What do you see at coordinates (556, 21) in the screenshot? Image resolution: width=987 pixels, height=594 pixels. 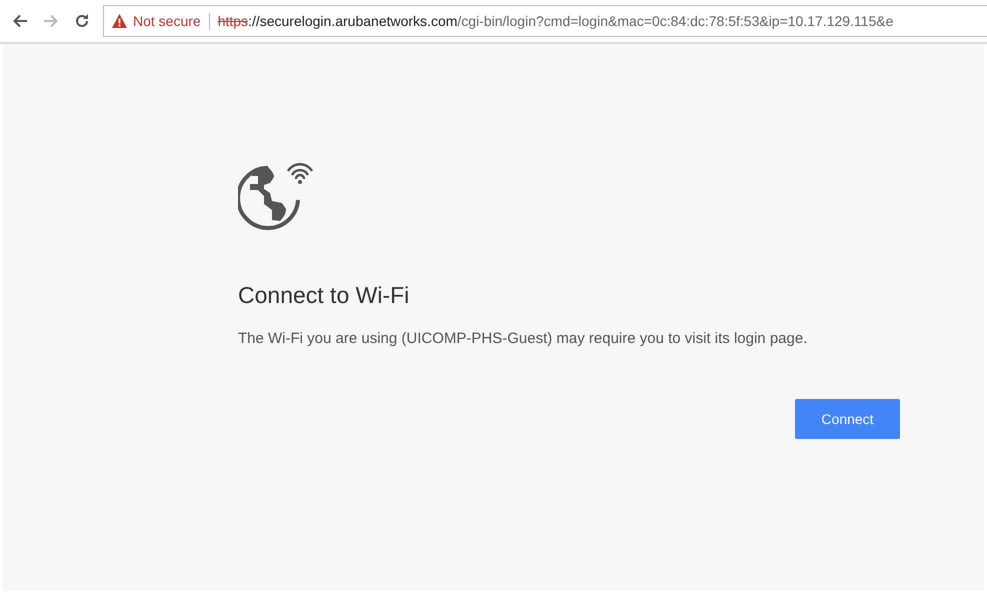 I see `url-text: https://securelogin.arubanetworks.com/cgi-bin/login?cmd=login&mac=0c:84:dc:78:5f:53&ip=10.17.129.115&e` at bounding box center [556, 21].